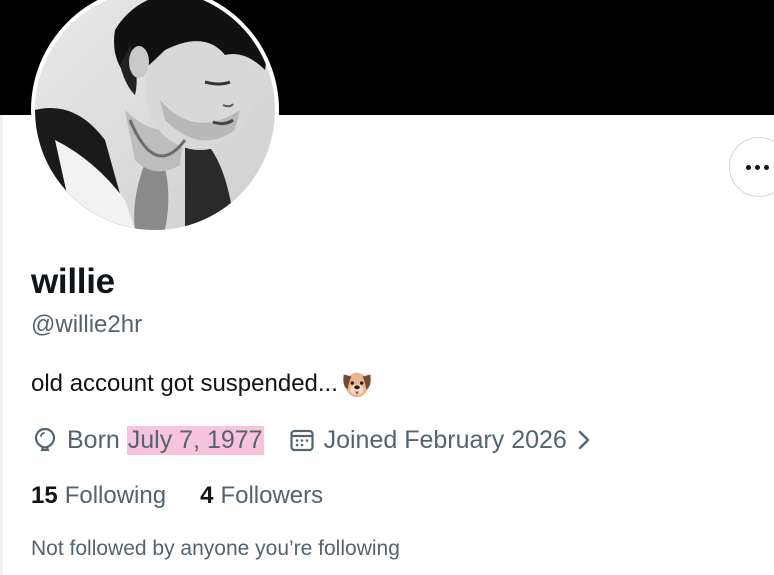  What do you see at coordinates (272, 495) in the screenshot?
I see `followers-label: Followers` at bounding box center [272, 495].